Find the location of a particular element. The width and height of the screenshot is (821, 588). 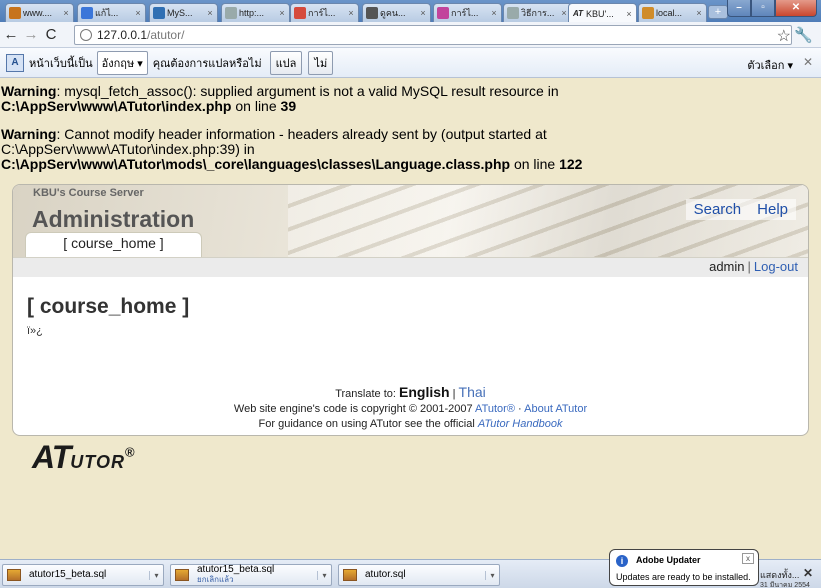

browser-tab: local... × is located at coordinates (672, 12).